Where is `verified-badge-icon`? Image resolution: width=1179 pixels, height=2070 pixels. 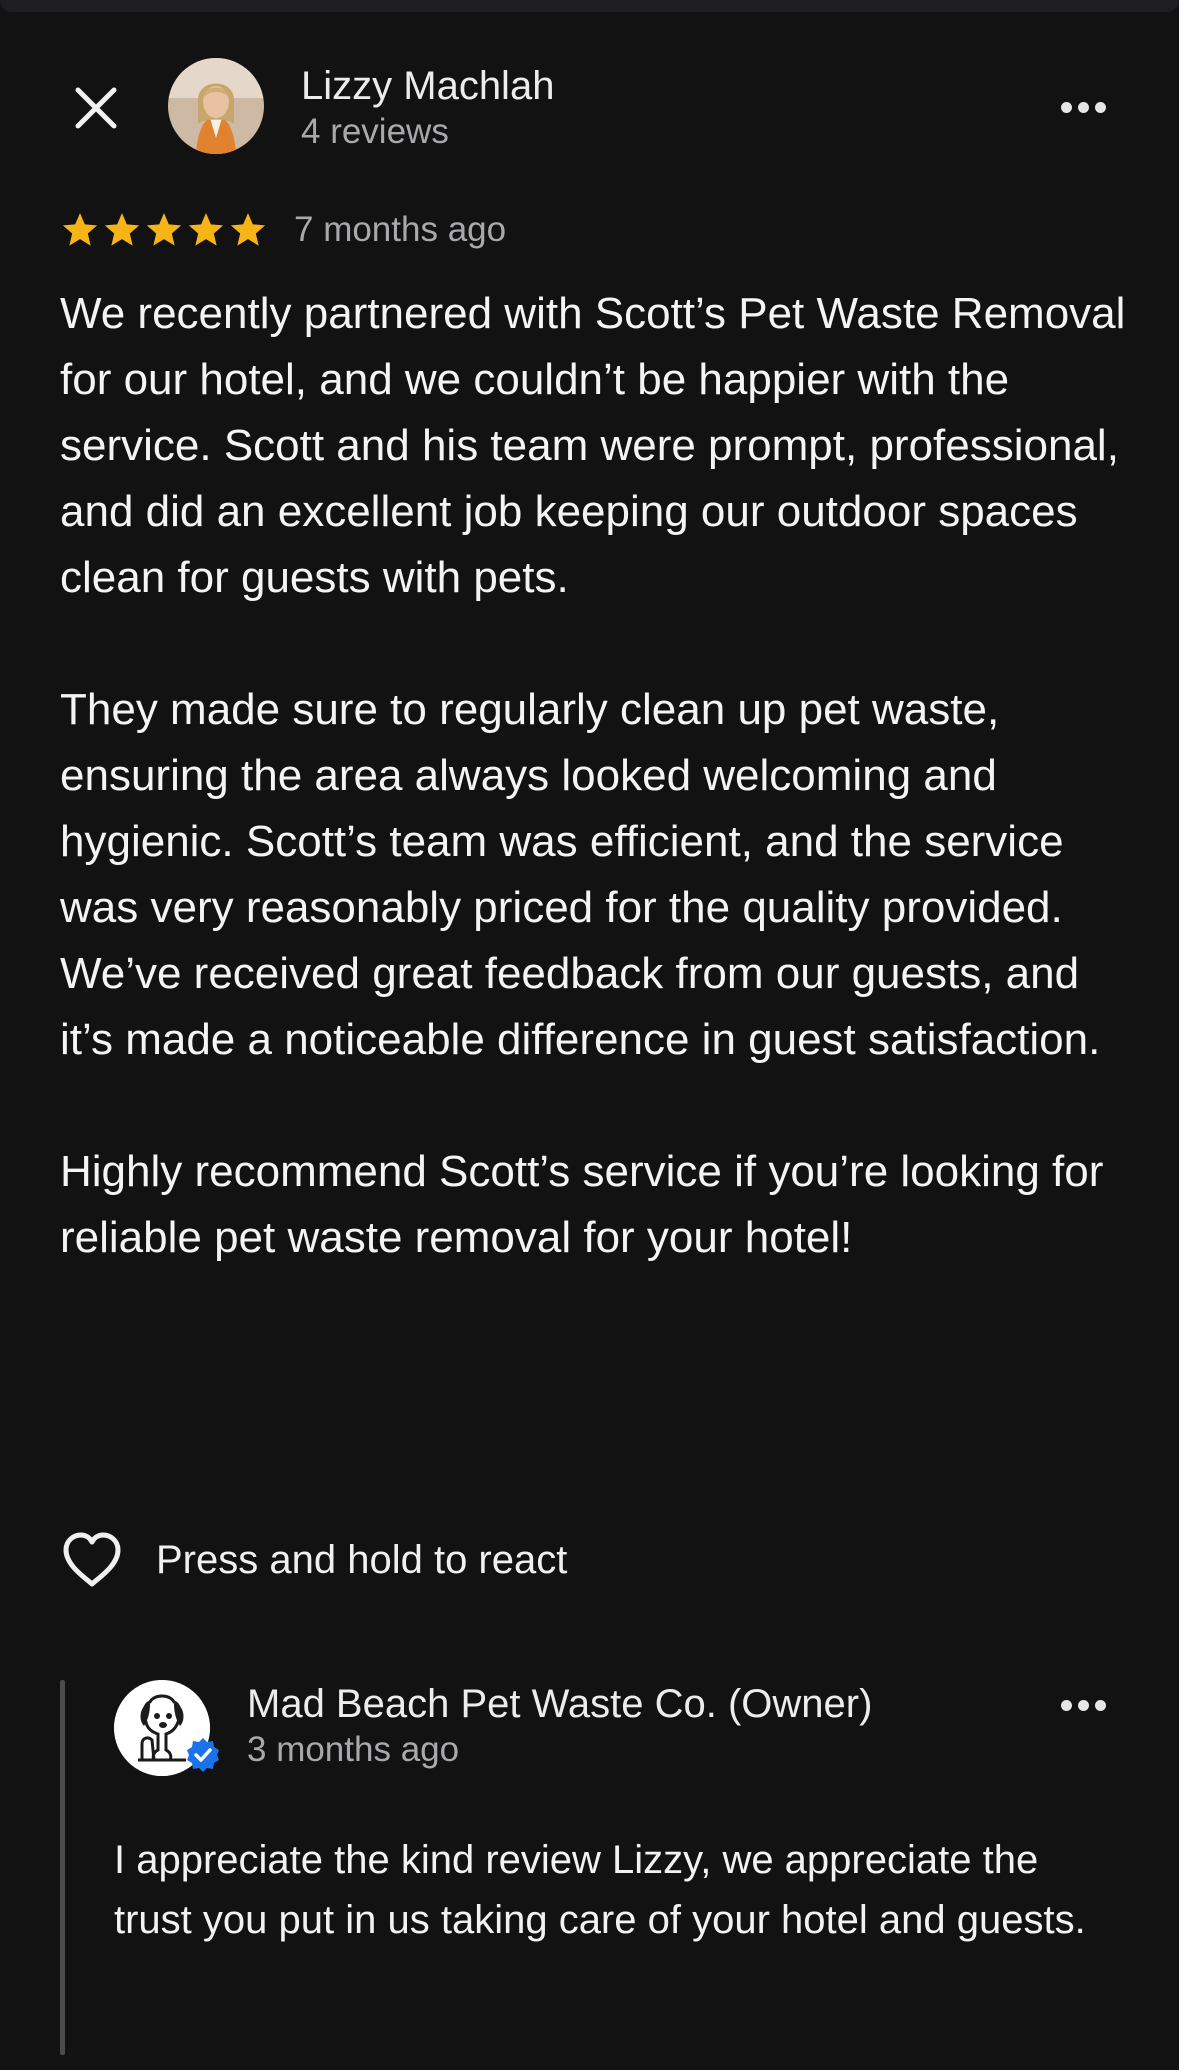 verified-badge-icon is located at coordinates (203, 1755).